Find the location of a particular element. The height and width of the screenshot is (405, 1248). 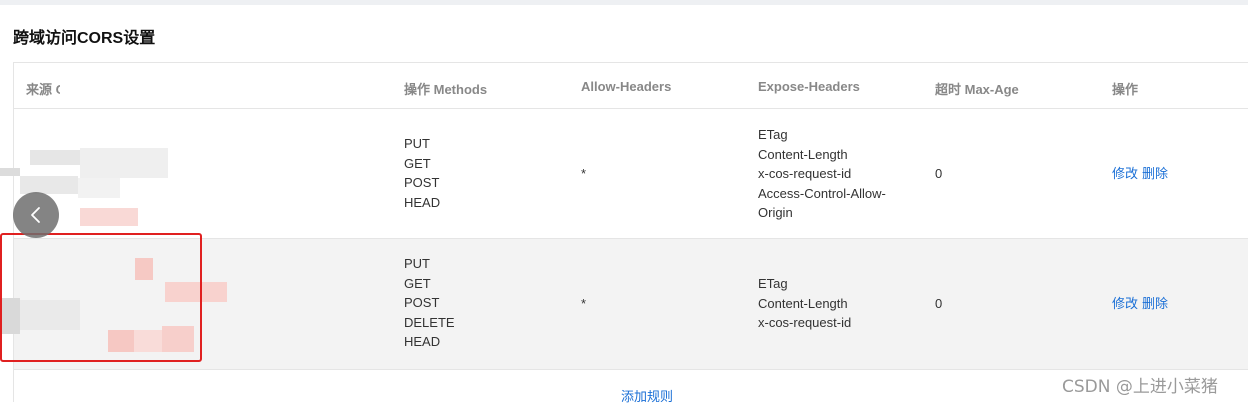

chevron-left-icon is located at coordinates (35, 215).